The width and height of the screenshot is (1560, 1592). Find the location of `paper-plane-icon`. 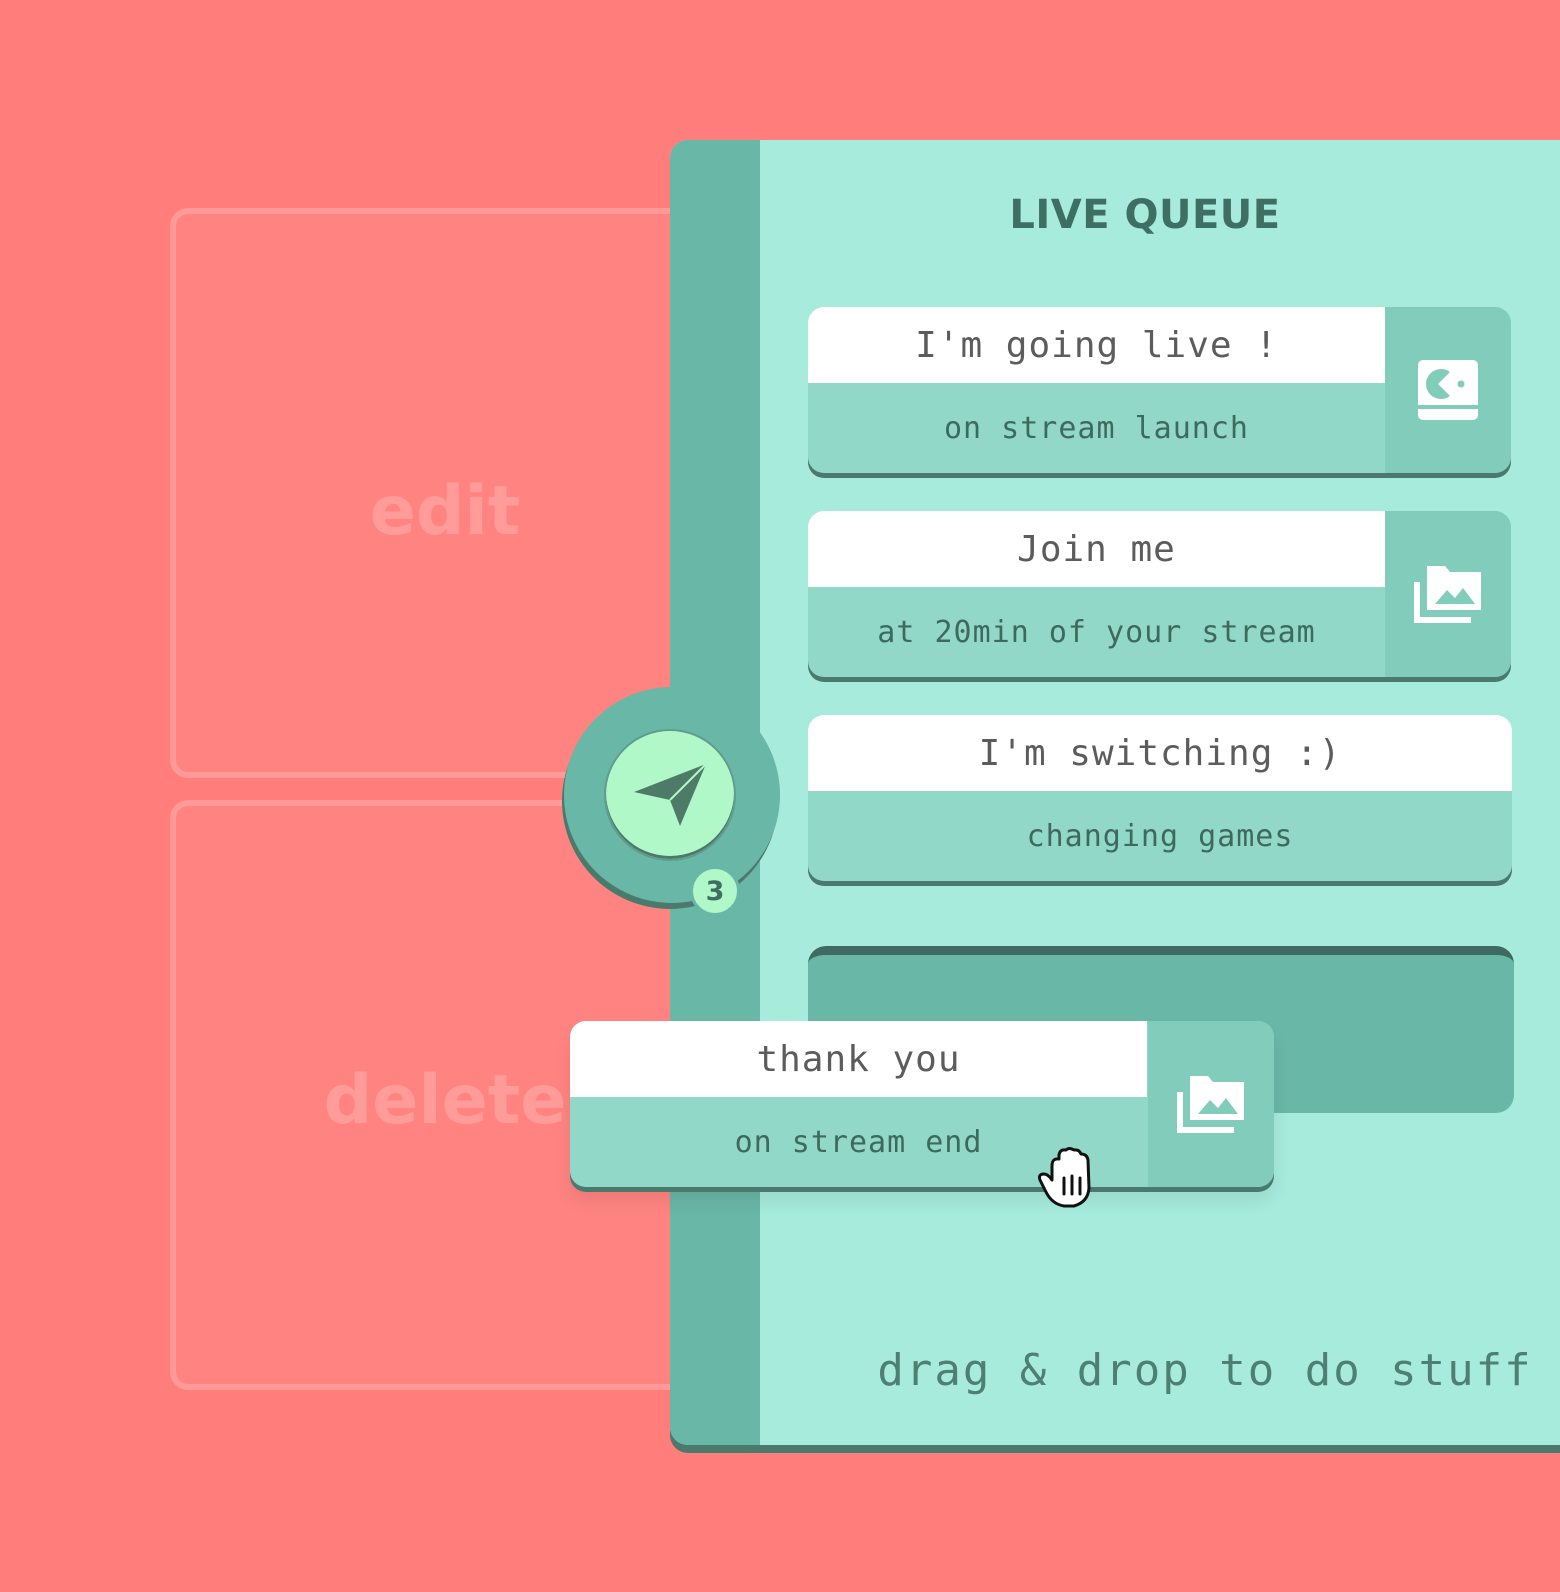

paper-plane-icon is located at coordinates (670, 794).